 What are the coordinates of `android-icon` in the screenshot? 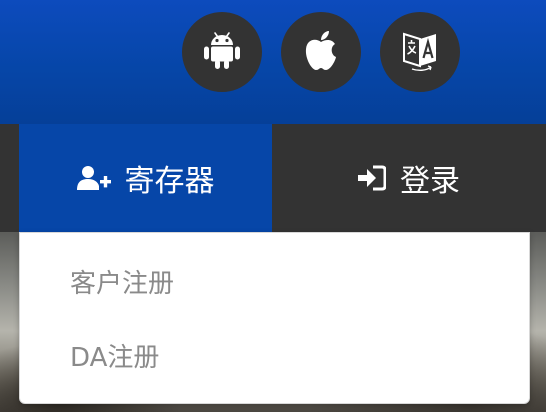 It's located at (222, 52).